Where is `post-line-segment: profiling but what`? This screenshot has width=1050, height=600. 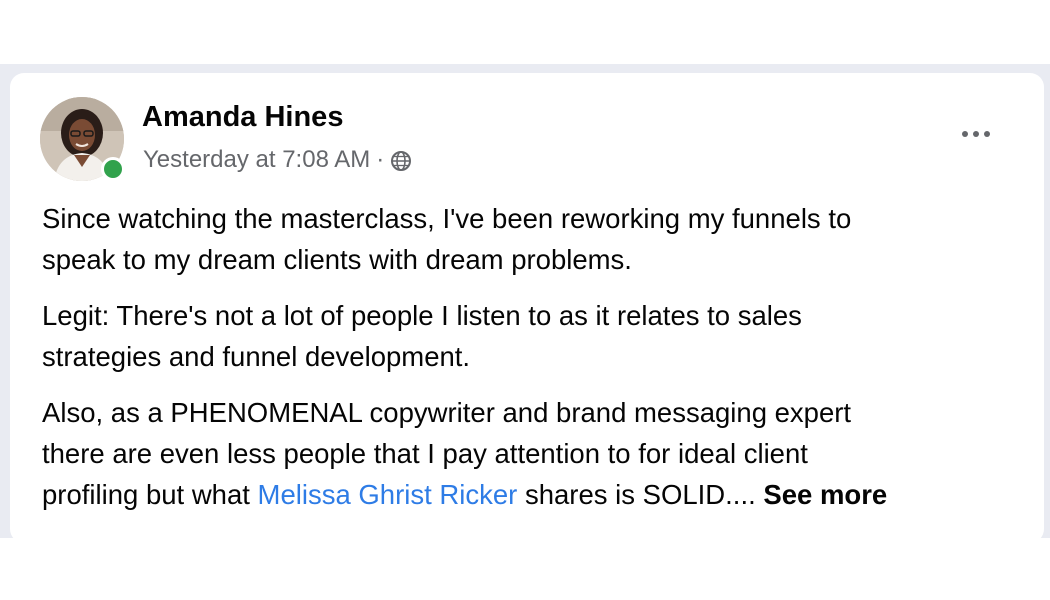
post-line-segment: profiling but what is located at coordinates (150, 494).